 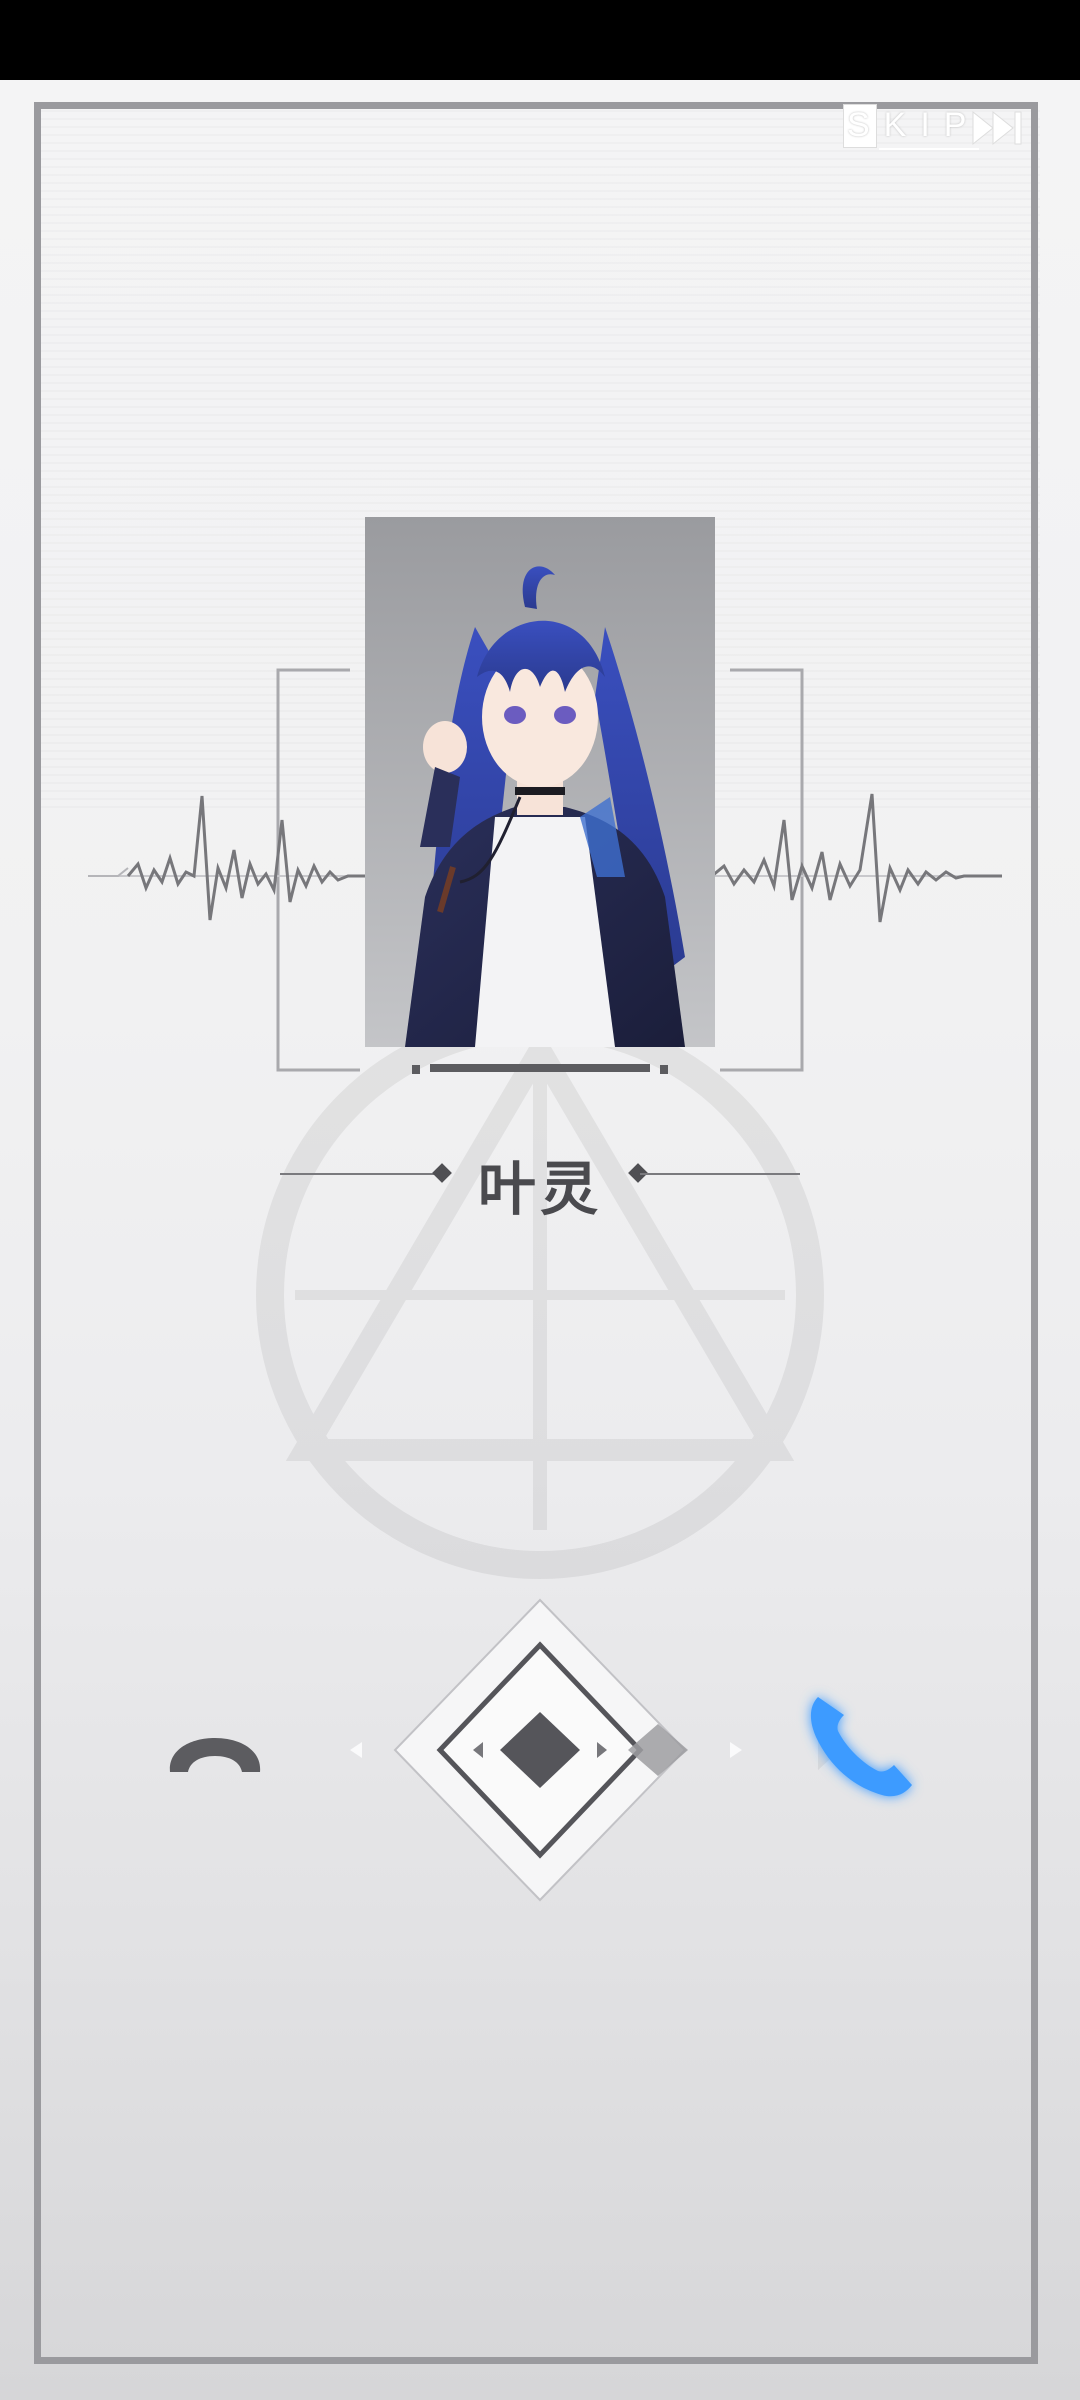 I want to click on diamond-slider-icon, so click(x=540, y=1750).